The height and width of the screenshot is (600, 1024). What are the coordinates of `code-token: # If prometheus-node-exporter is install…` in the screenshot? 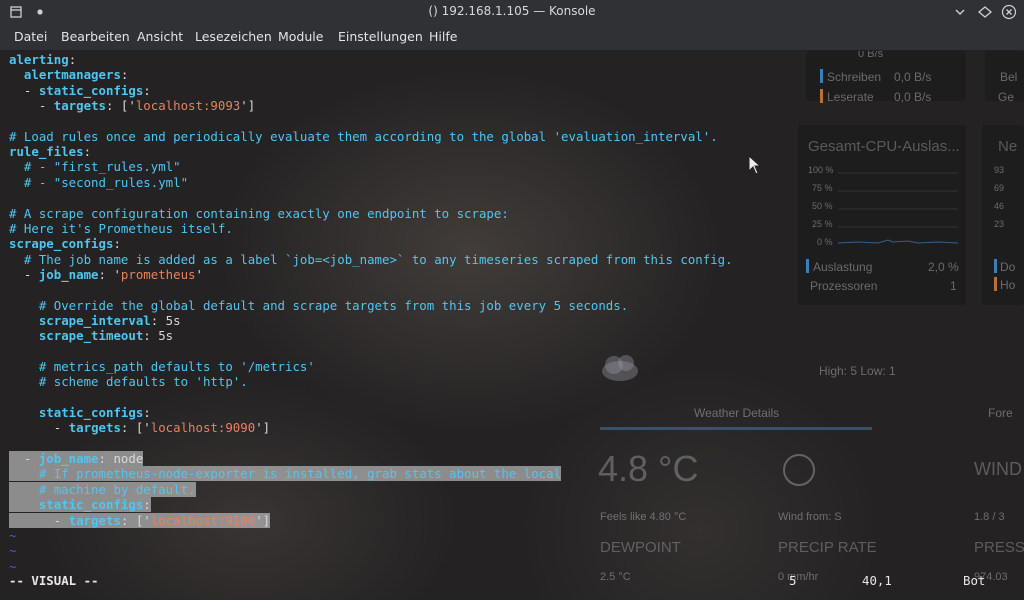 It's located at (300, 474).